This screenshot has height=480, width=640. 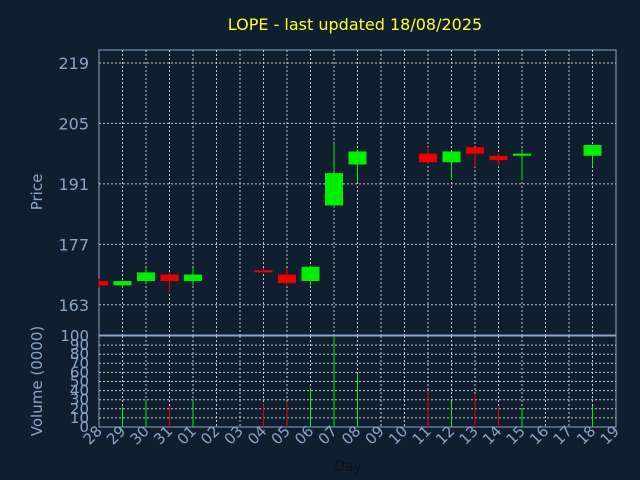 I want to click on x-tick-label: 05, so click(x=281, y=435).